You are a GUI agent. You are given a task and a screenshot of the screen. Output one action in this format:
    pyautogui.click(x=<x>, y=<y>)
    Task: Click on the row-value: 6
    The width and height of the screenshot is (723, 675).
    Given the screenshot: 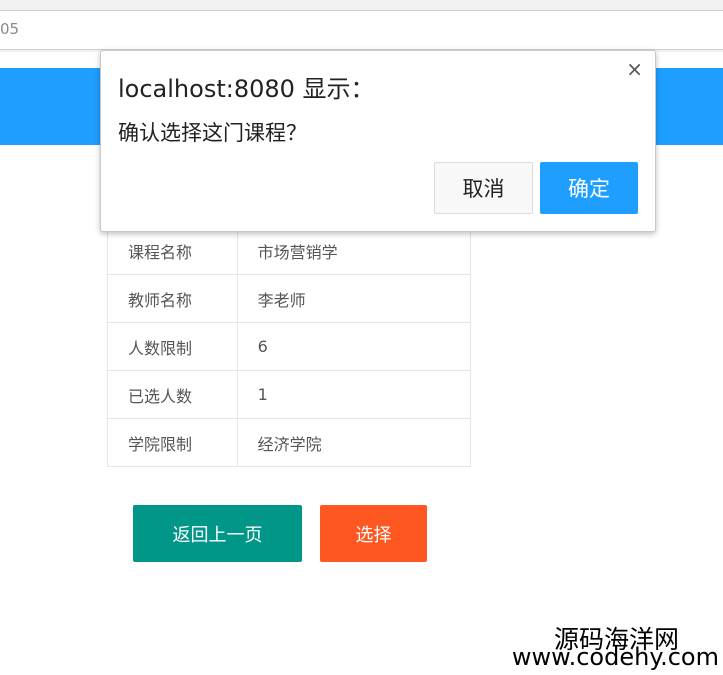 What is the action you would take?
    pyautogui.click(x=354, y=346)
    